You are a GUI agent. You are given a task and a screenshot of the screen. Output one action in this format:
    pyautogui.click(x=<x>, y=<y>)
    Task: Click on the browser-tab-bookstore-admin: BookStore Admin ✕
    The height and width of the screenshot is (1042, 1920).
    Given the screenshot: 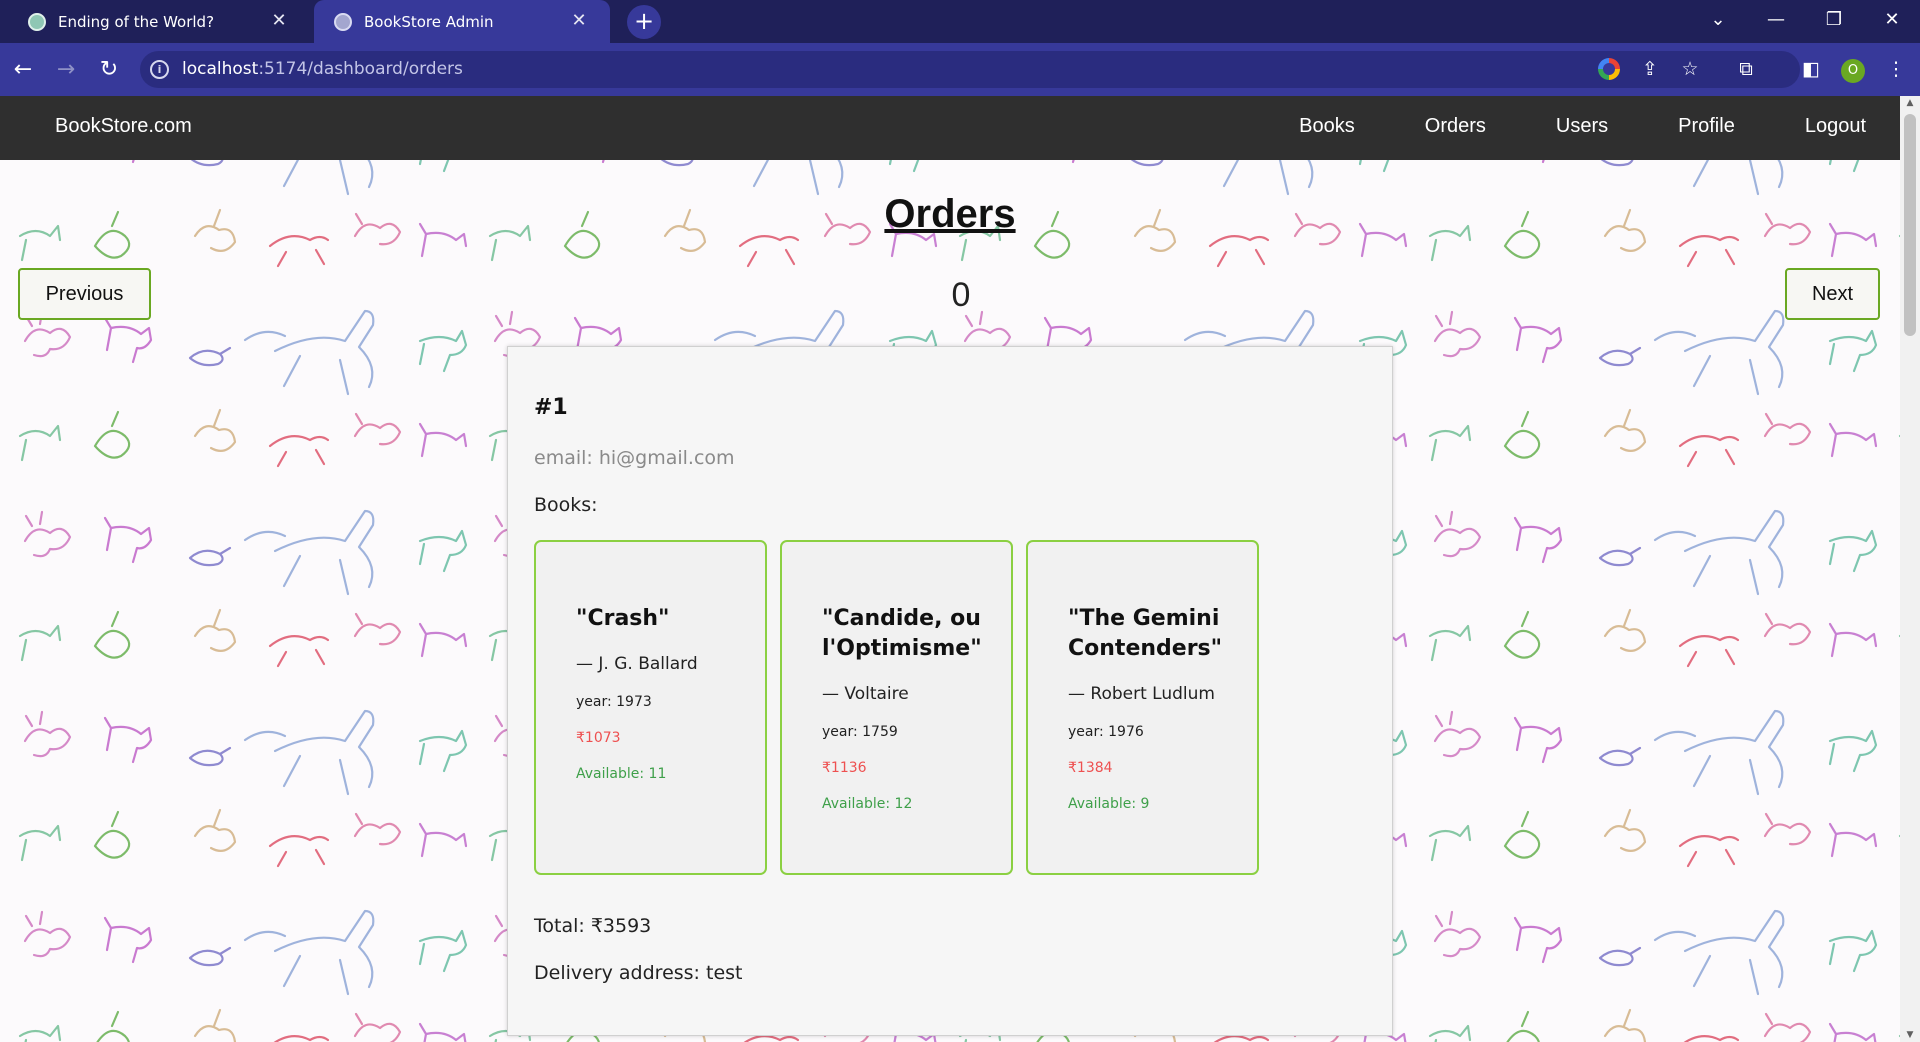 What is the action you would take?
    pyautogui.click(x=462, y=21)
    